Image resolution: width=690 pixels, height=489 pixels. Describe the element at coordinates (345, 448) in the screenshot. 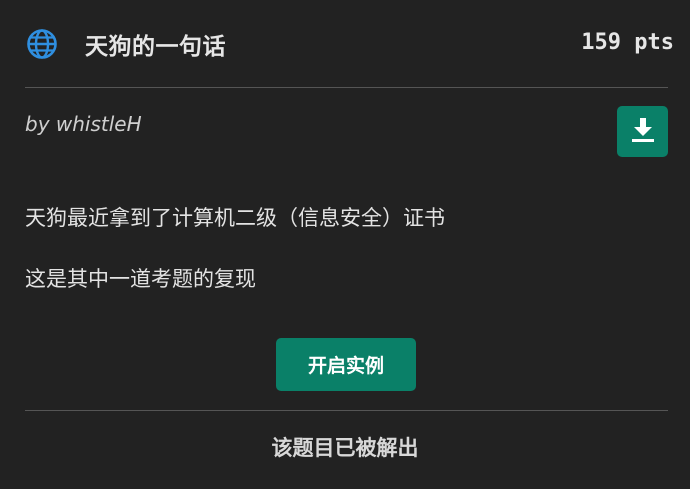

I see `solved-status: 该题目已被解出` at that location.